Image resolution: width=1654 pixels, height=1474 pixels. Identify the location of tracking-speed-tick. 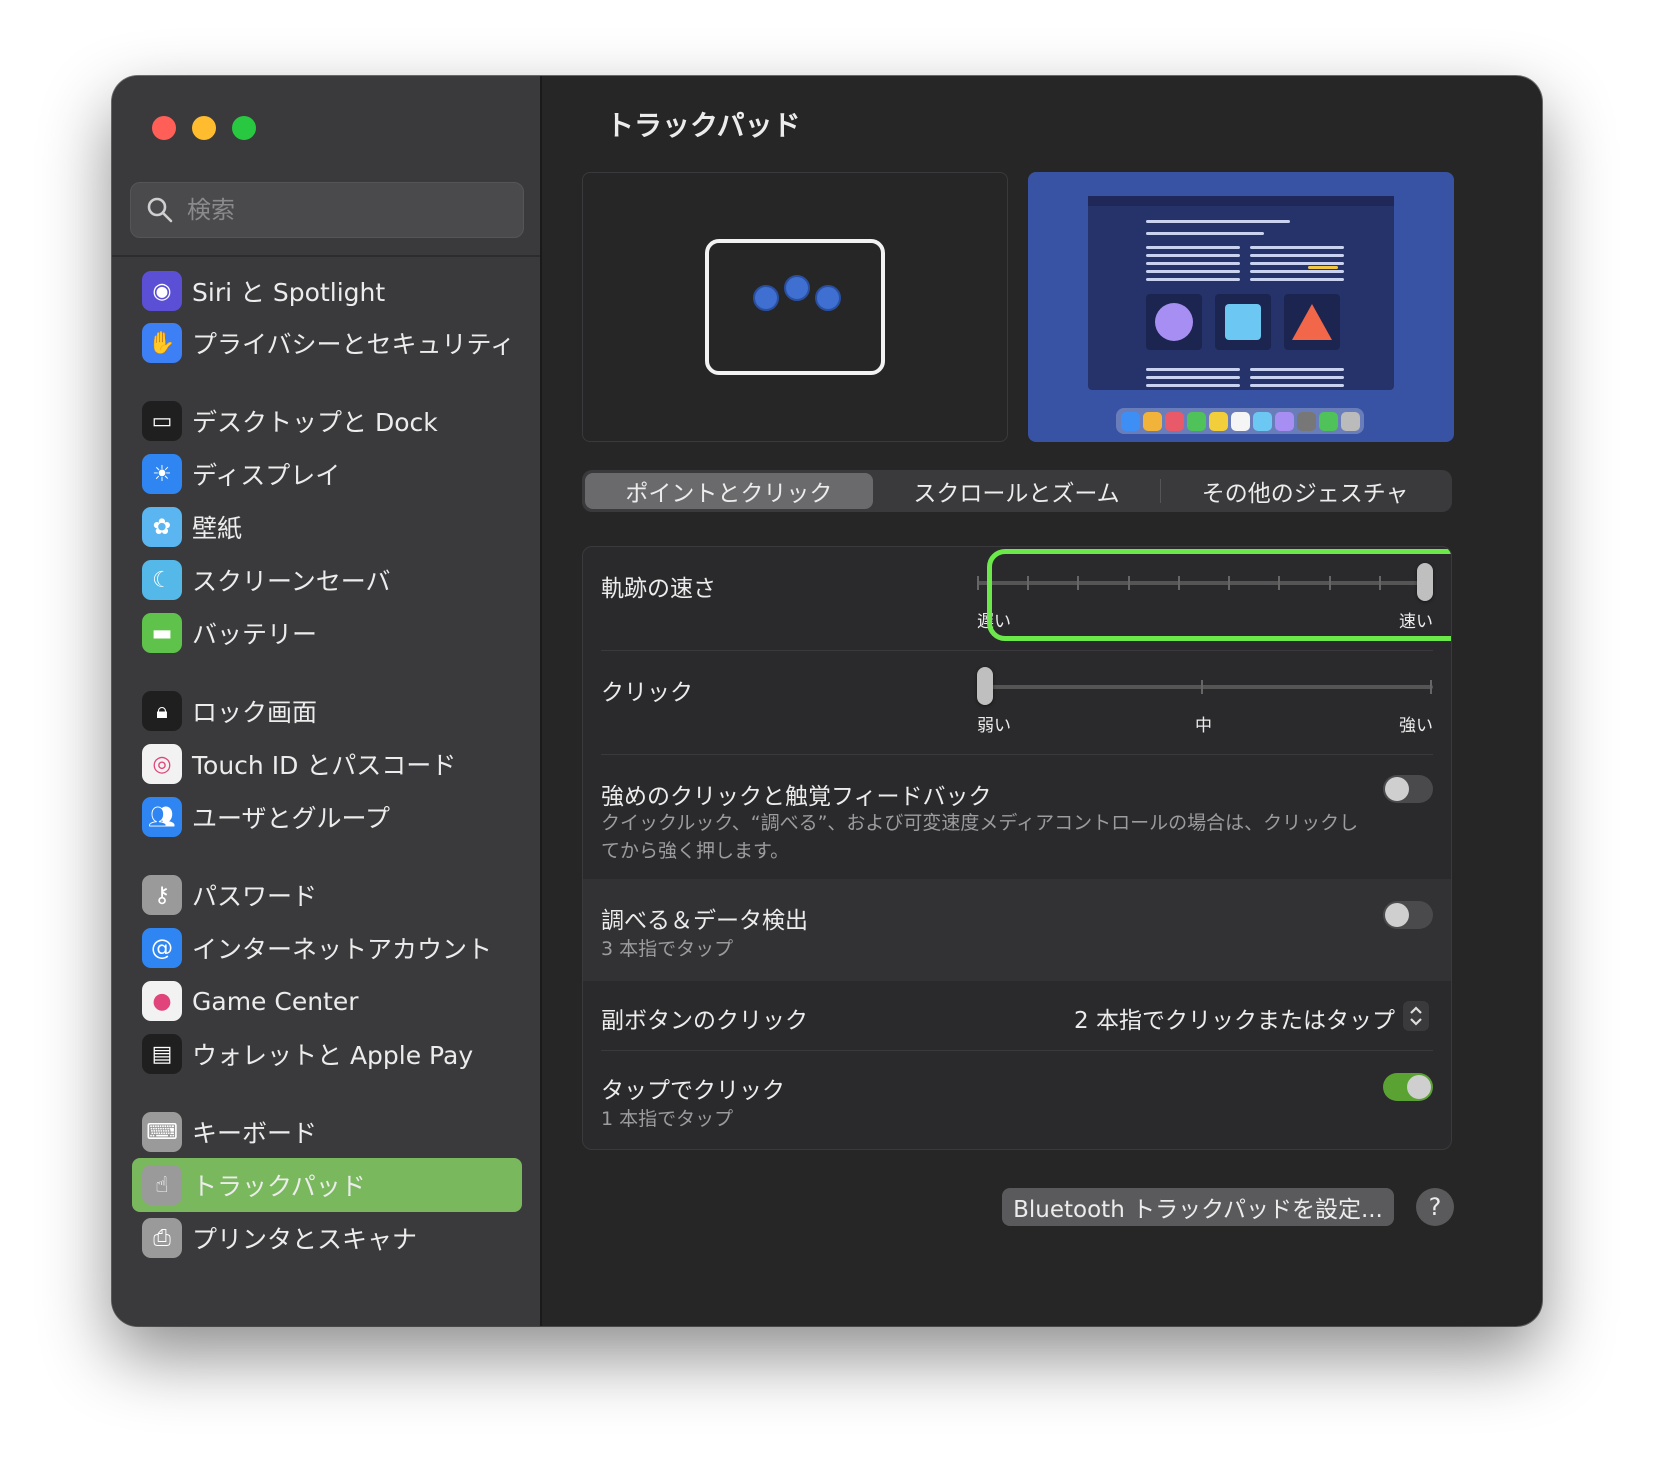
(978, 583).